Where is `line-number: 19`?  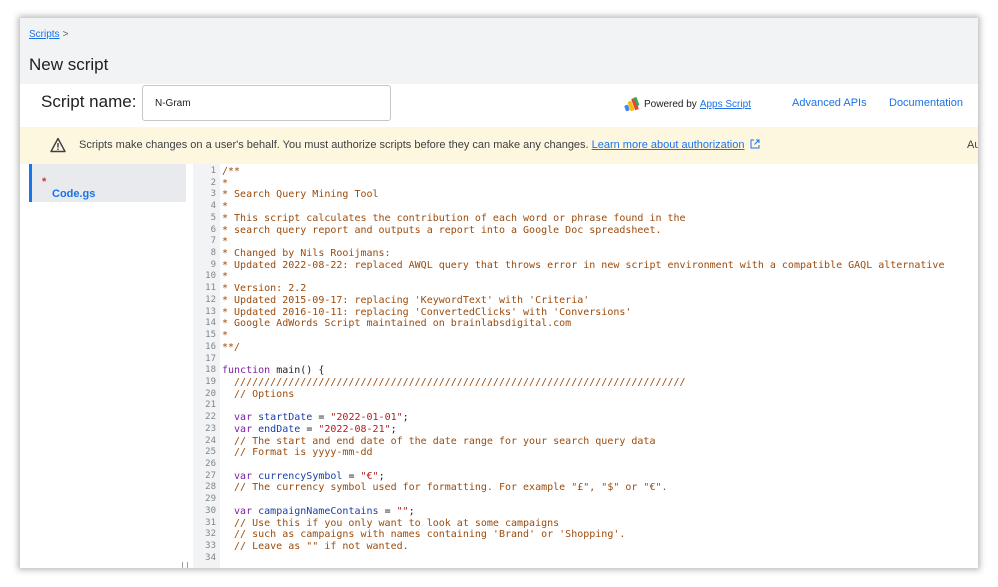 line-number: 19 is located at coordinates (210, 381).